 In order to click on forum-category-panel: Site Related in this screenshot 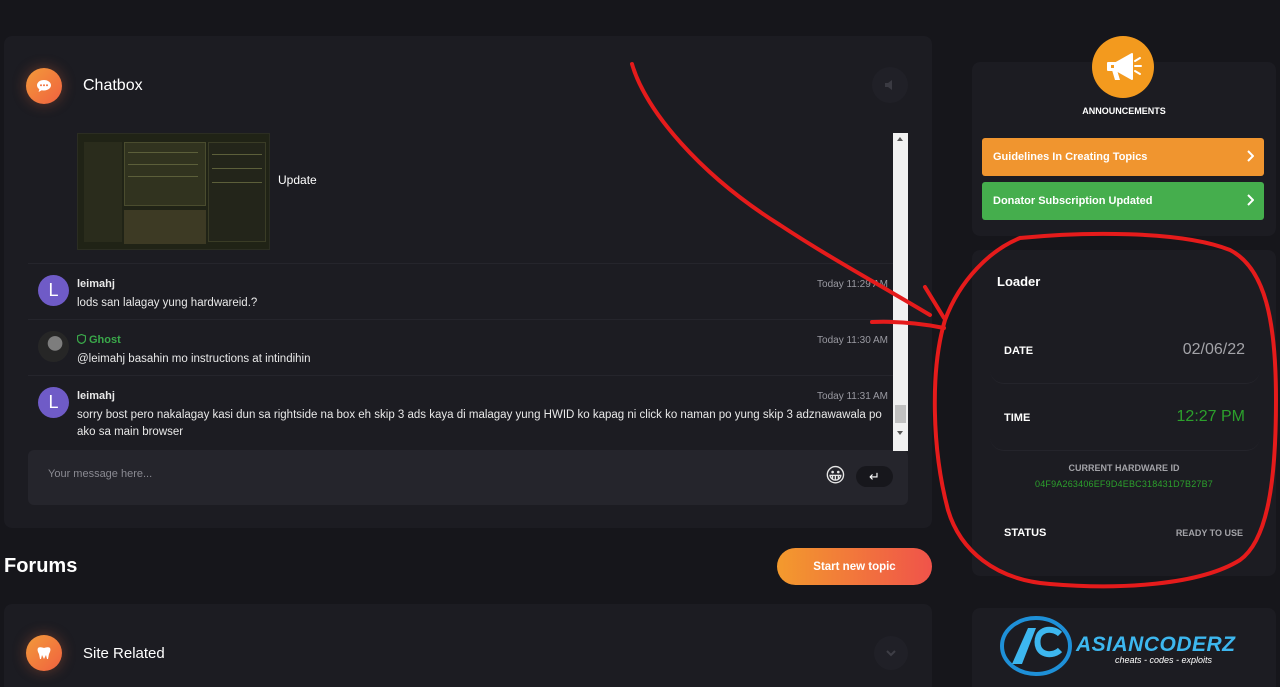, I will do `click(468, 645)`.